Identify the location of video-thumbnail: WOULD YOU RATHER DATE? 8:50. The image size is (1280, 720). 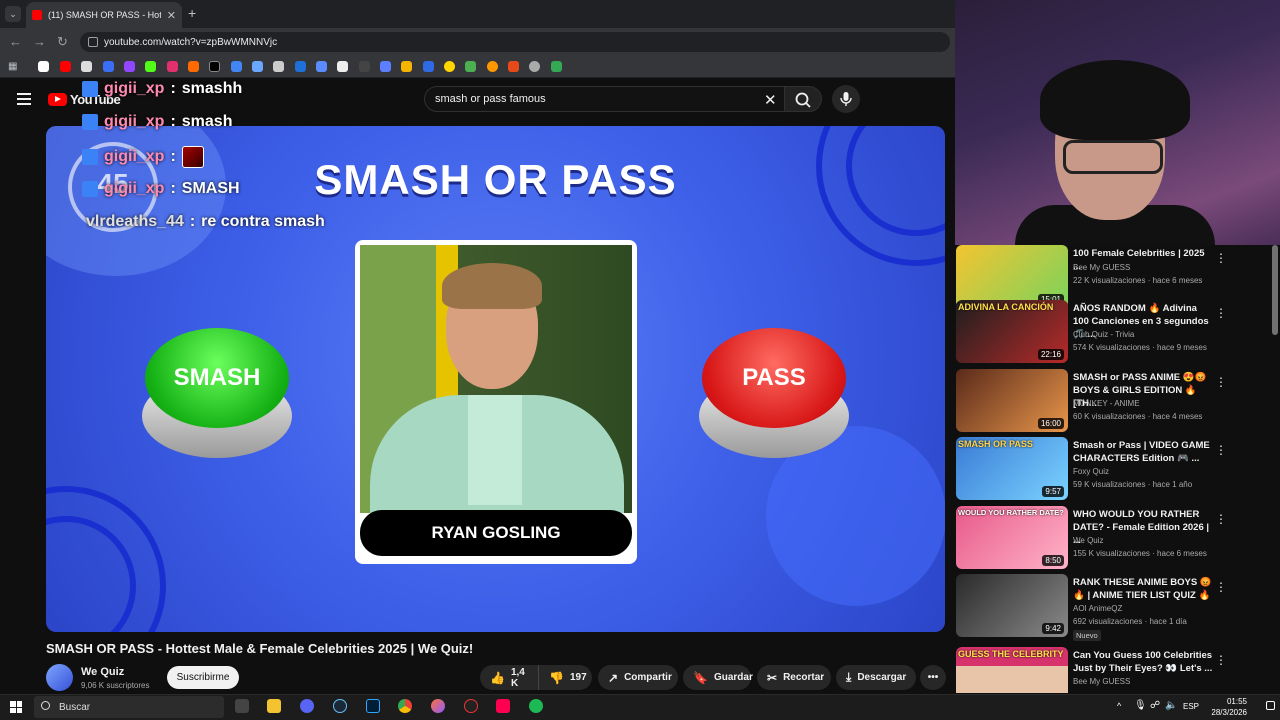
(1012, 537).